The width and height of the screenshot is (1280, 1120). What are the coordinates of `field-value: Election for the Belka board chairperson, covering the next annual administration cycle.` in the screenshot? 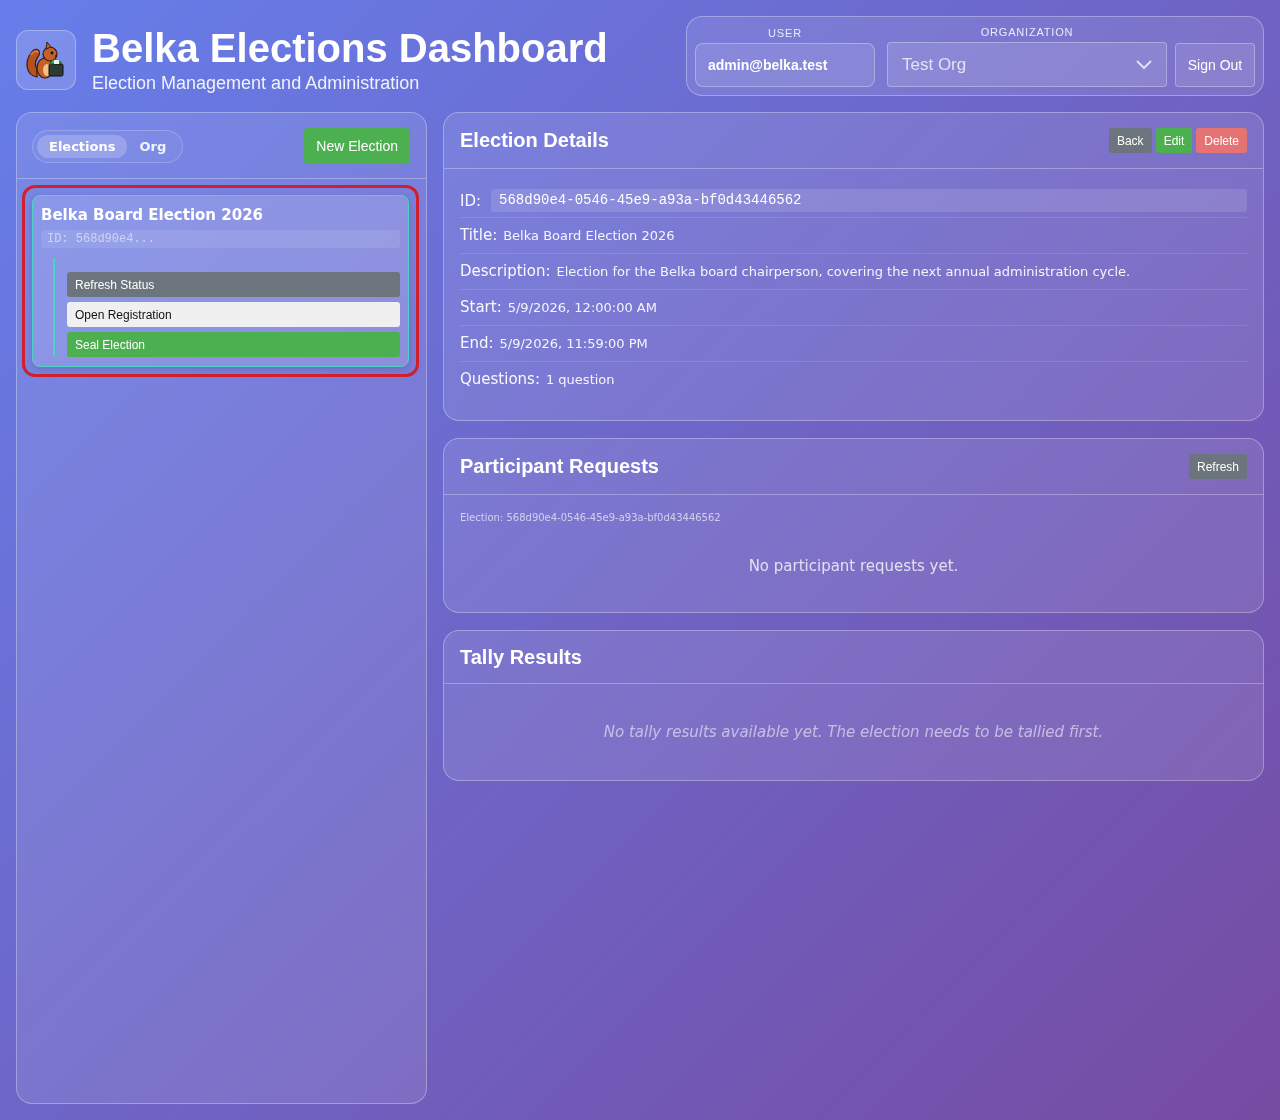 It's located at (843, 272).